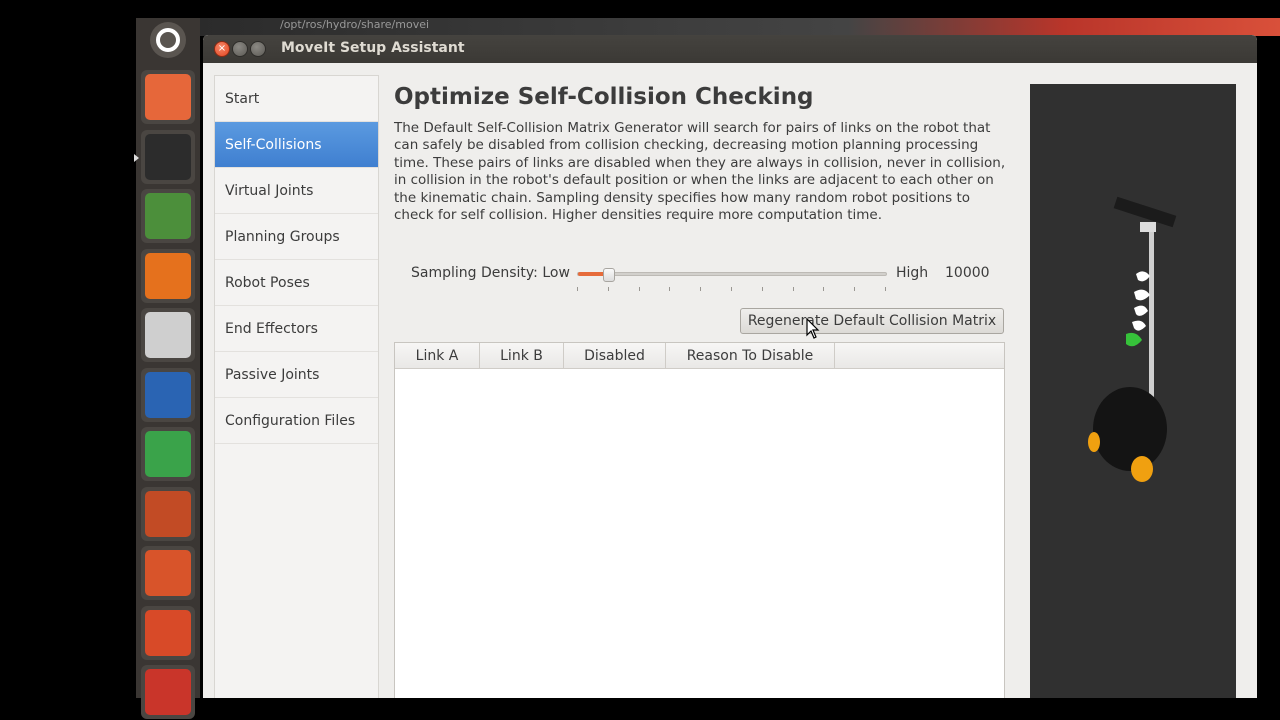 The image size is (1280, 720). Describe the element at coordinates (490, 273) in the screenshot. I see `sampling-density-label: Sampling Density: Low` at that location.